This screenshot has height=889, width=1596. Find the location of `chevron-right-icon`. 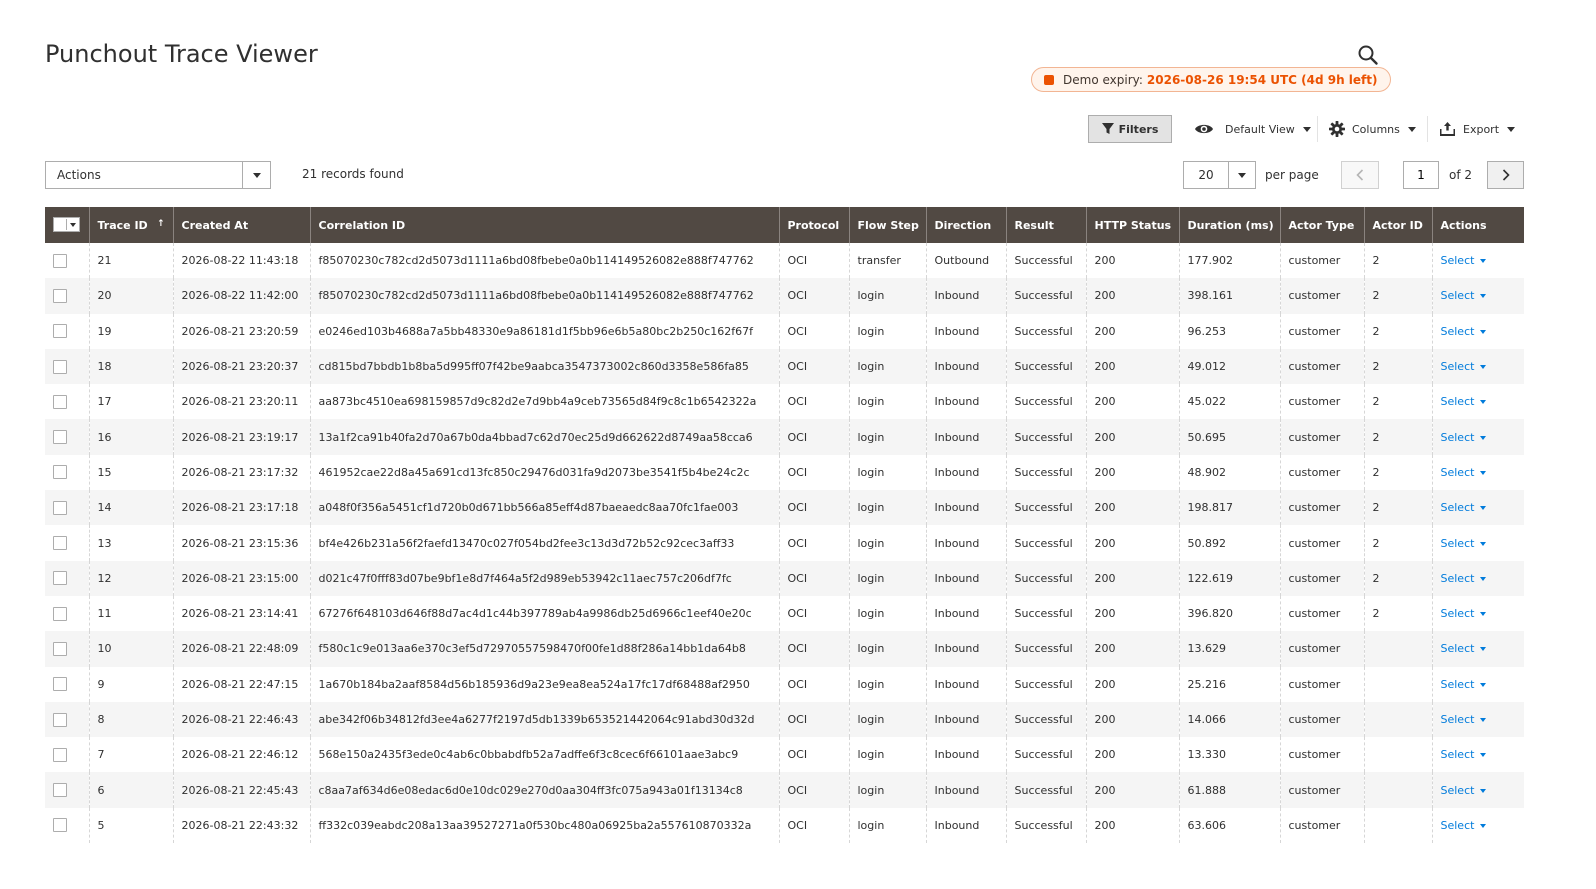

chevron-right-icon is located at coordinates (1506, 175).